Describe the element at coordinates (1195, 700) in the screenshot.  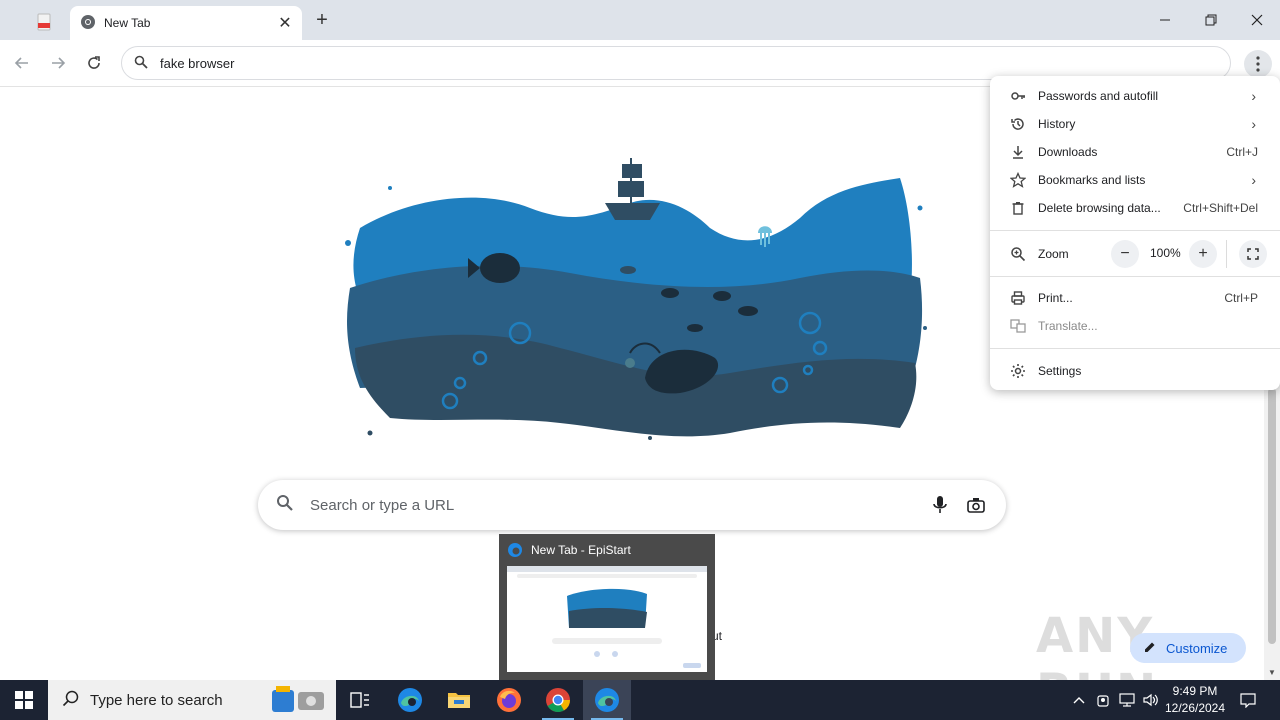
I see `system-clock: 9:49 PM 12/26/2024` at that location.